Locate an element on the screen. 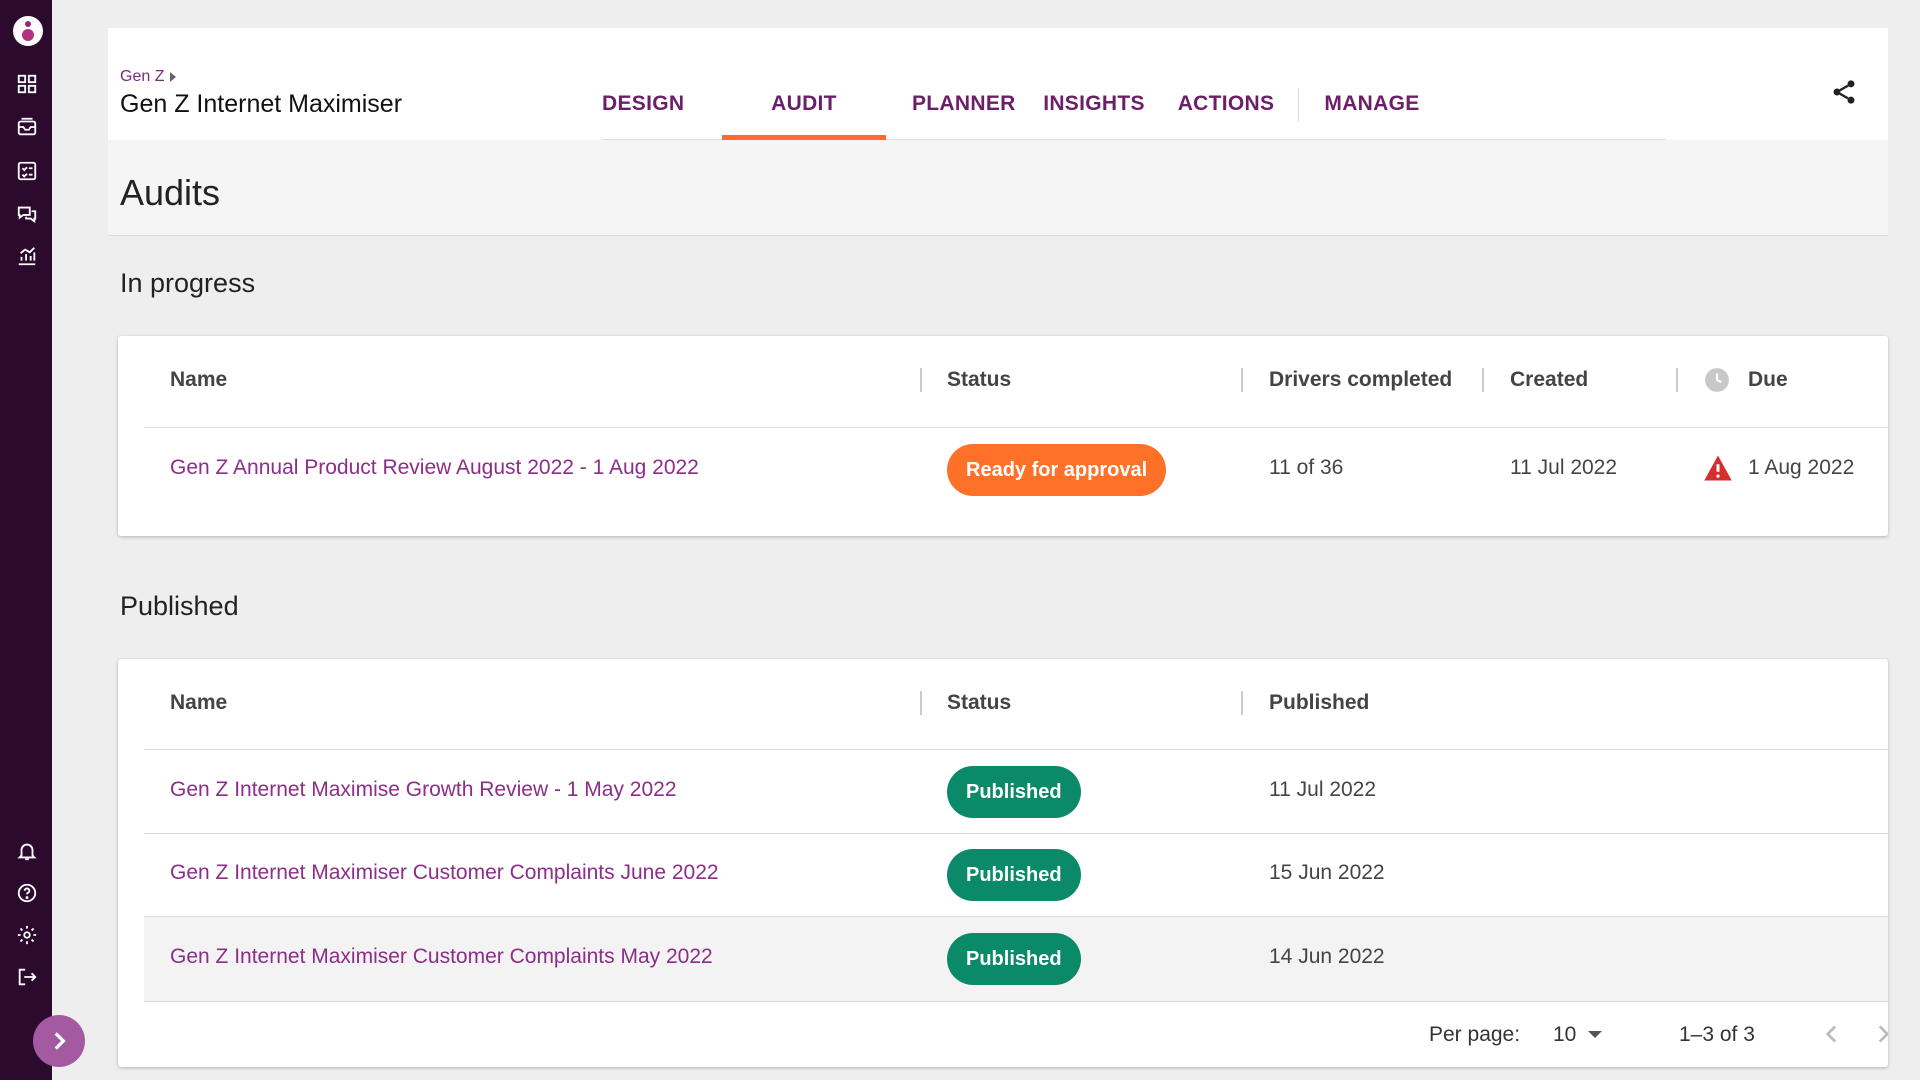 Image resolution: width=1920 pixels, height=1080 pixels. dashboard-icon is located at coordinates (27, 84).